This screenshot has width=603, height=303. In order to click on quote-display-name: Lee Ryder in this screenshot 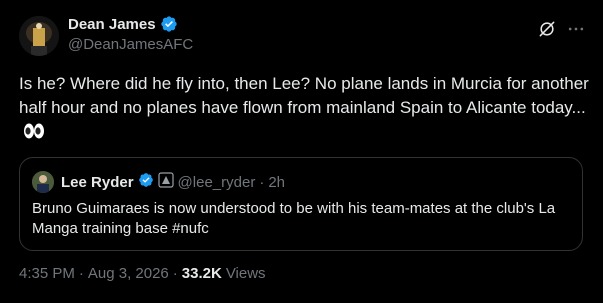, I will do `click(97, 182)`.